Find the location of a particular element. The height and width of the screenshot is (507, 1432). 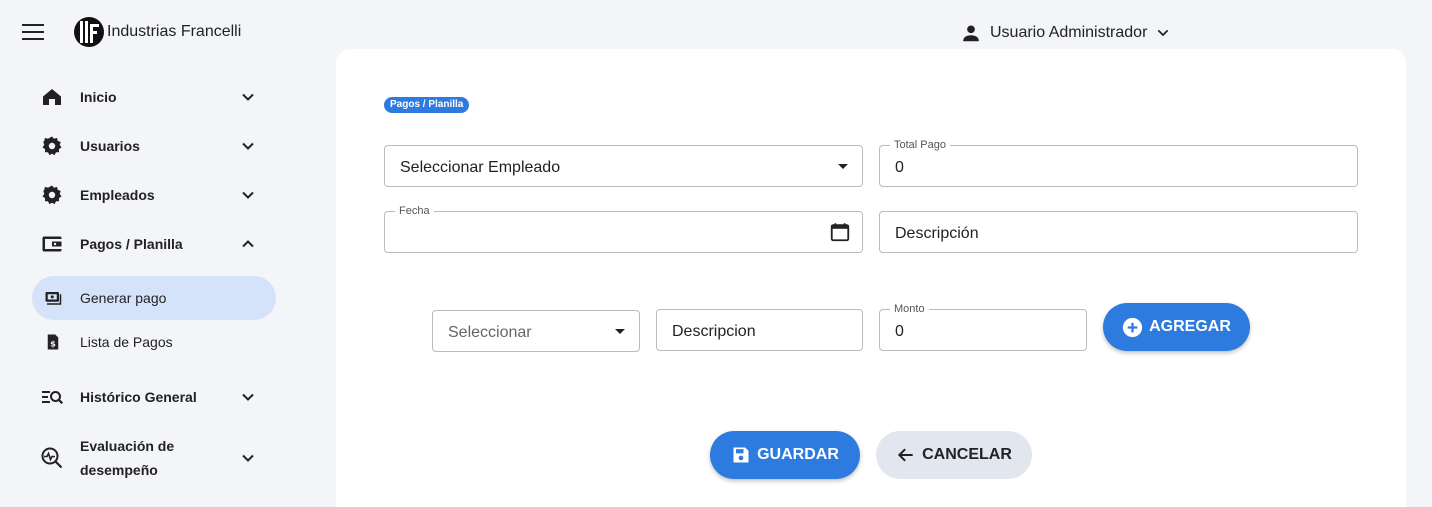

payment-icon is located at coordinates (53, 298).